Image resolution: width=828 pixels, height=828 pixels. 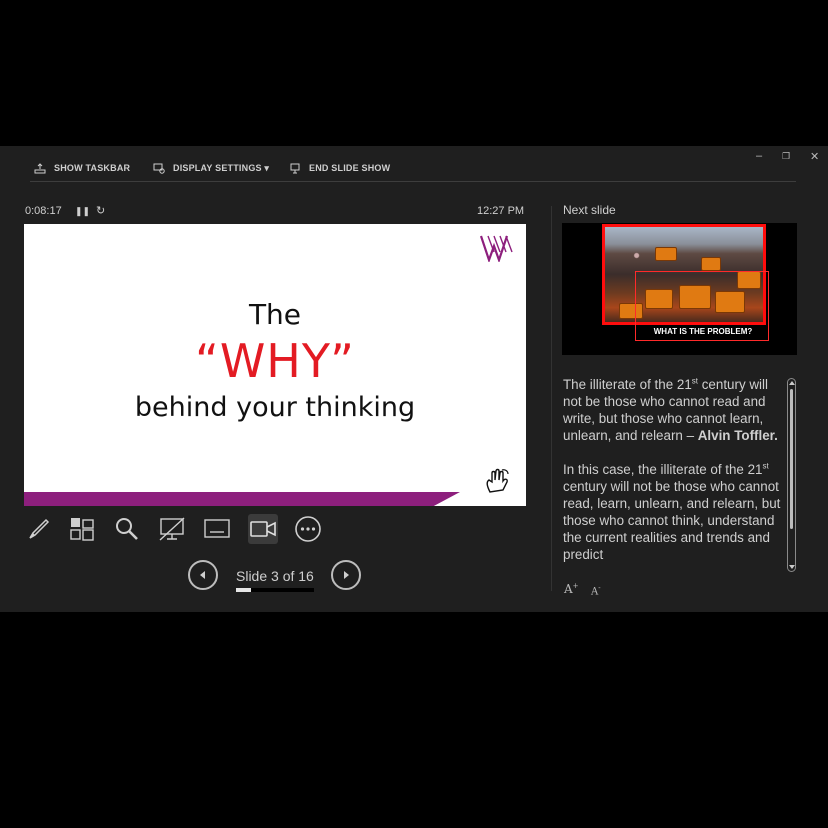 I want to click on more-options-button, so click(x=308, y=529).